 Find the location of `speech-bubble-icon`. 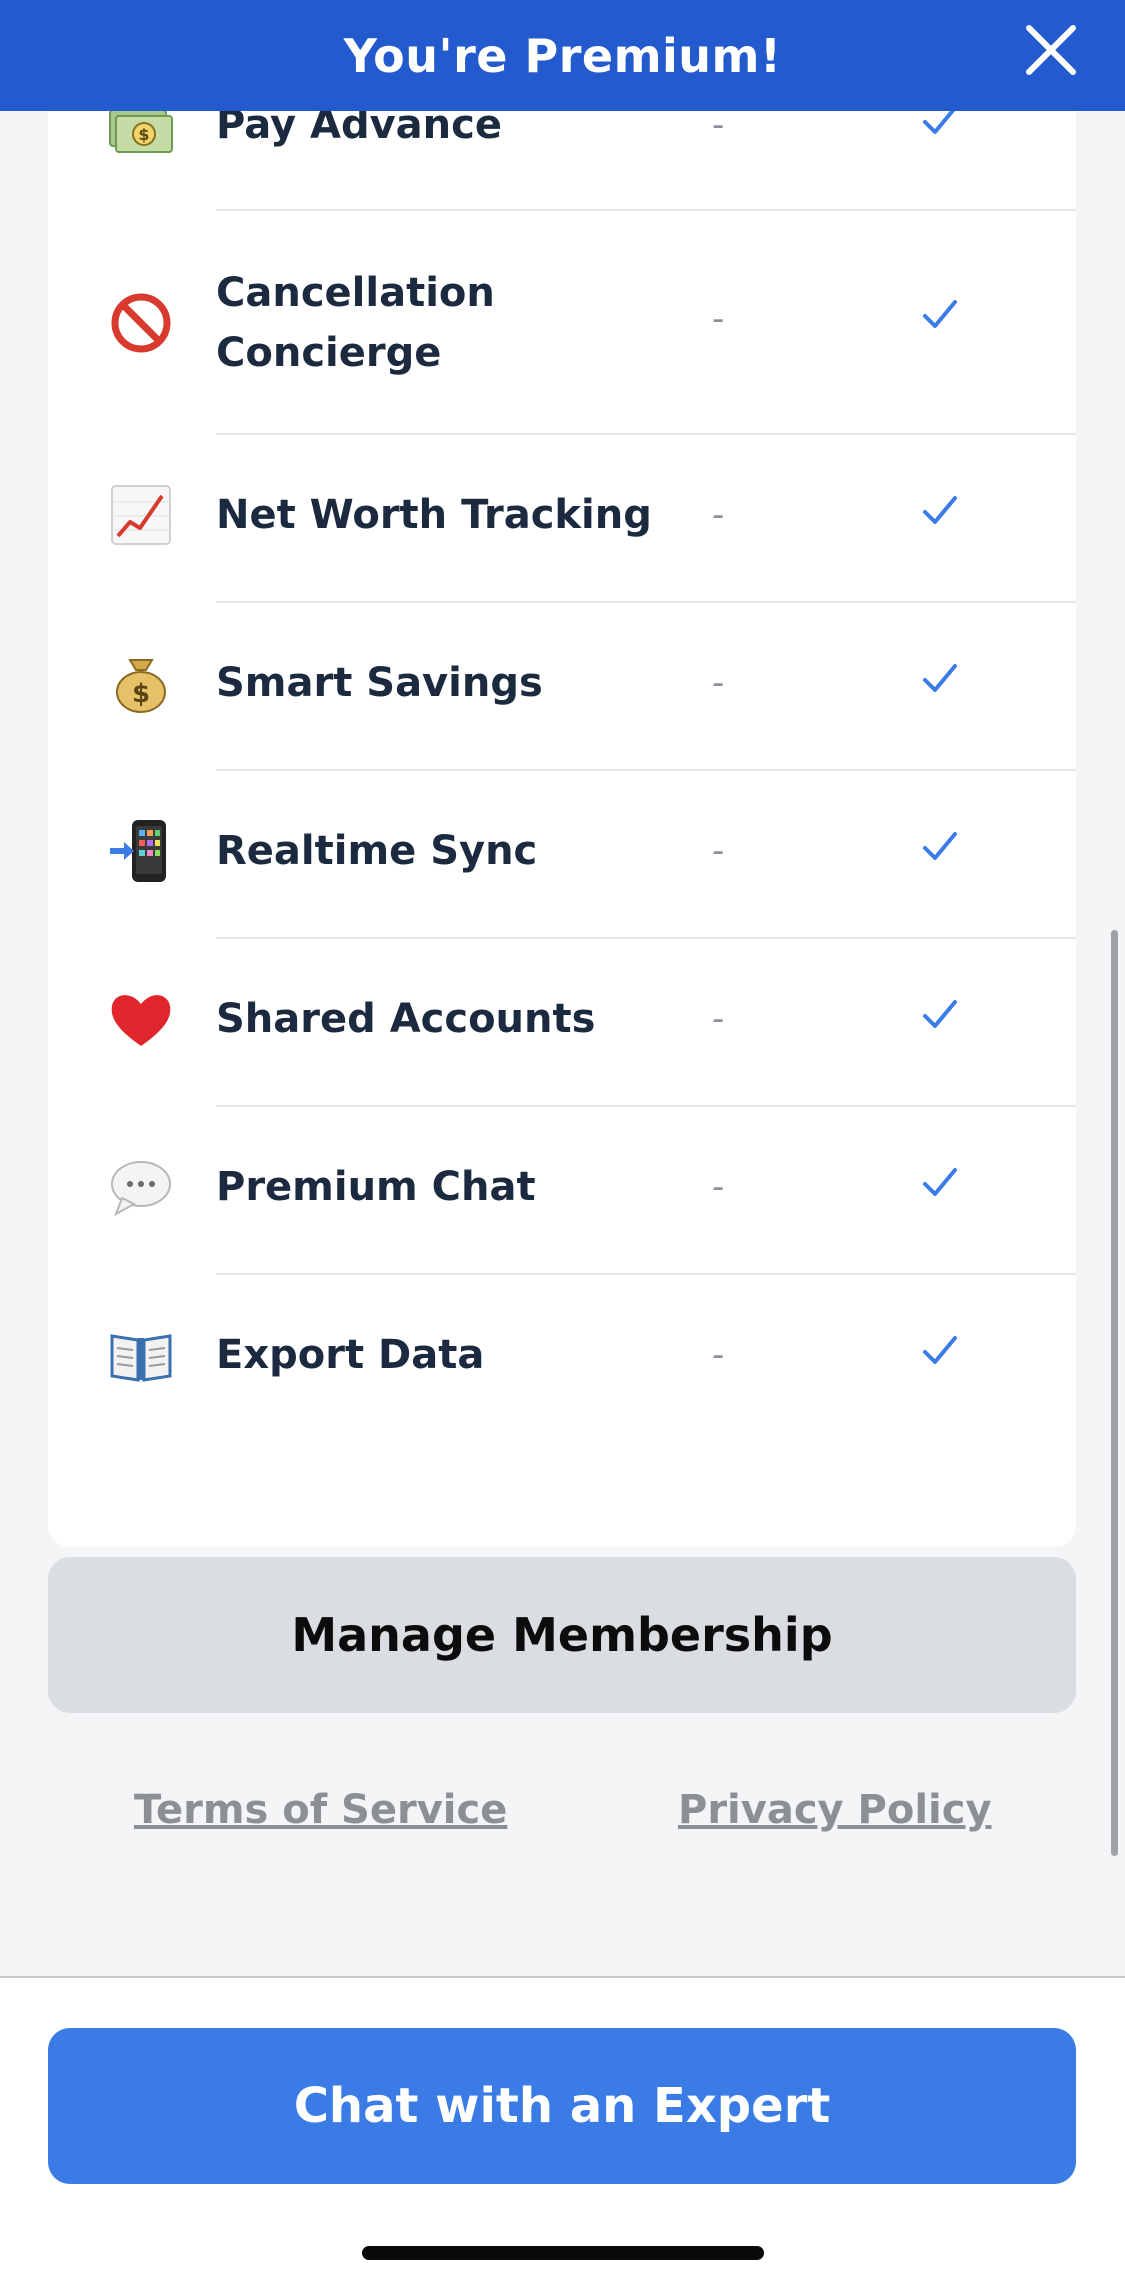

speech-bubble-icon is located at coordinates (141, 1187).